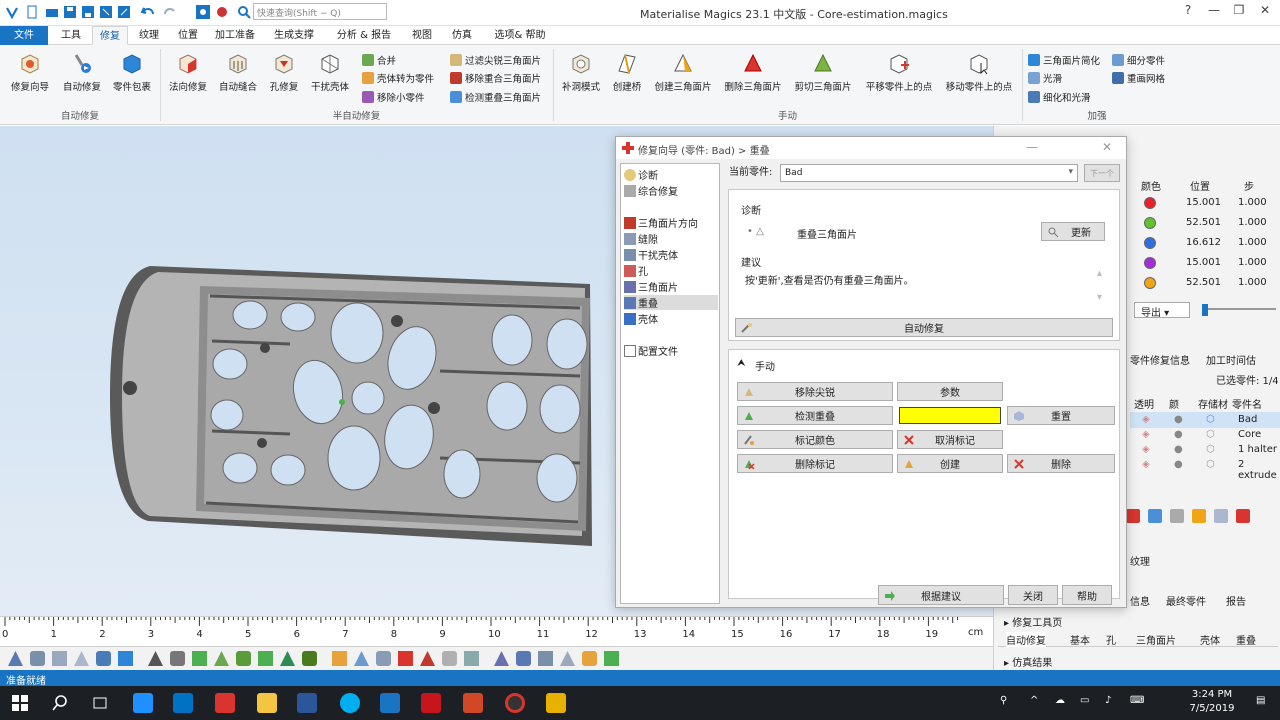  What do you see at coordinates (393, 96) in the screenshot?
I see `remove-small-parts-button: 移除小零件` at bounding box center [393, 96].